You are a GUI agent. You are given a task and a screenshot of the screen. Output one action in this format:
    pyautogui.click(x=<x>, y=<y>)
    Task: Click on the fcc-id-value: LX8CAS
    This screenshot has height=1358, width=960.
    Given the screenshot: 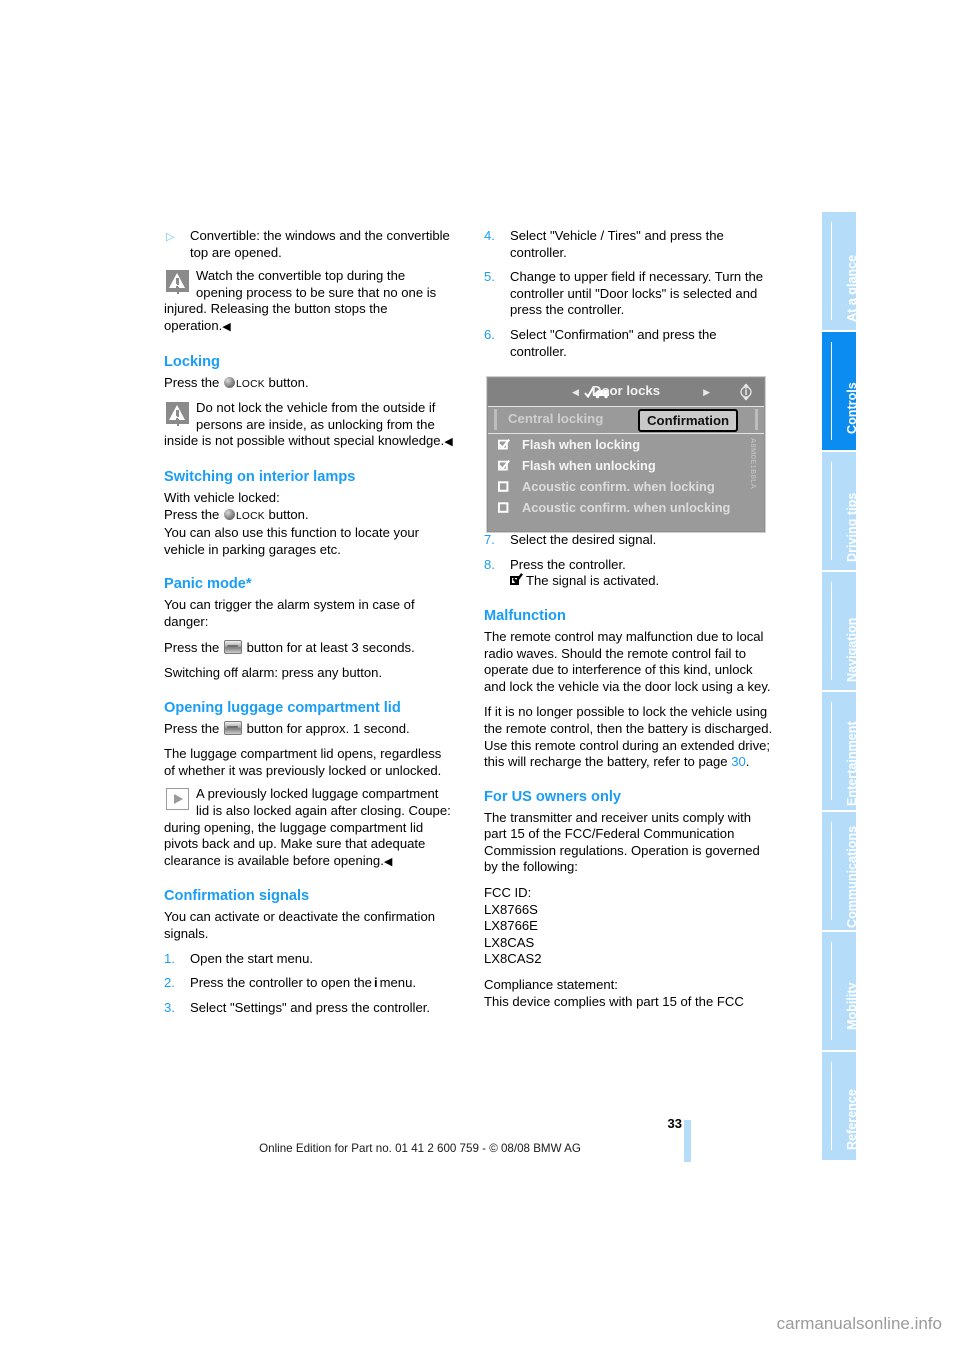 What is the action you would take?
    pyautogui.click(x=509, y=942)
    